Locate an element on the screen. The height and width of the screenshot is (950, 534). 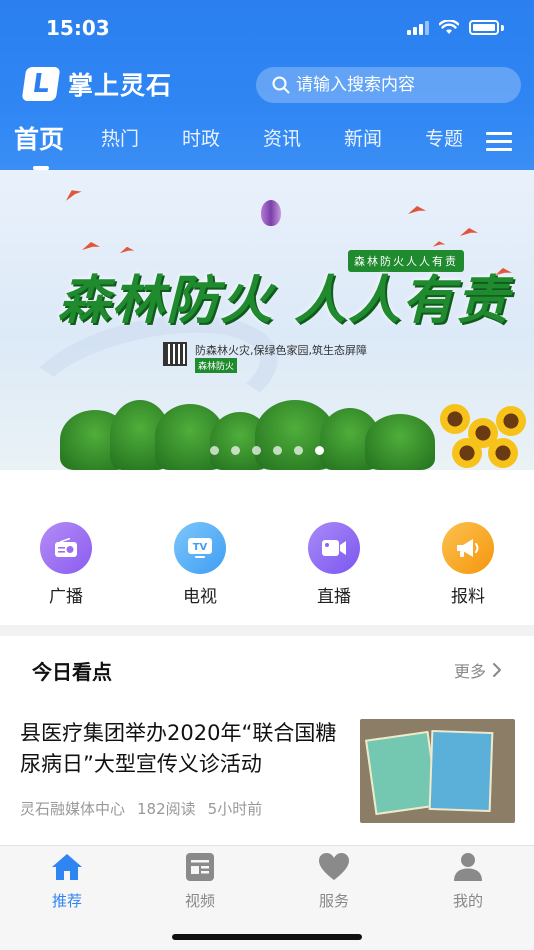
status-time: 15:03 is located at coordinates (78, 28).